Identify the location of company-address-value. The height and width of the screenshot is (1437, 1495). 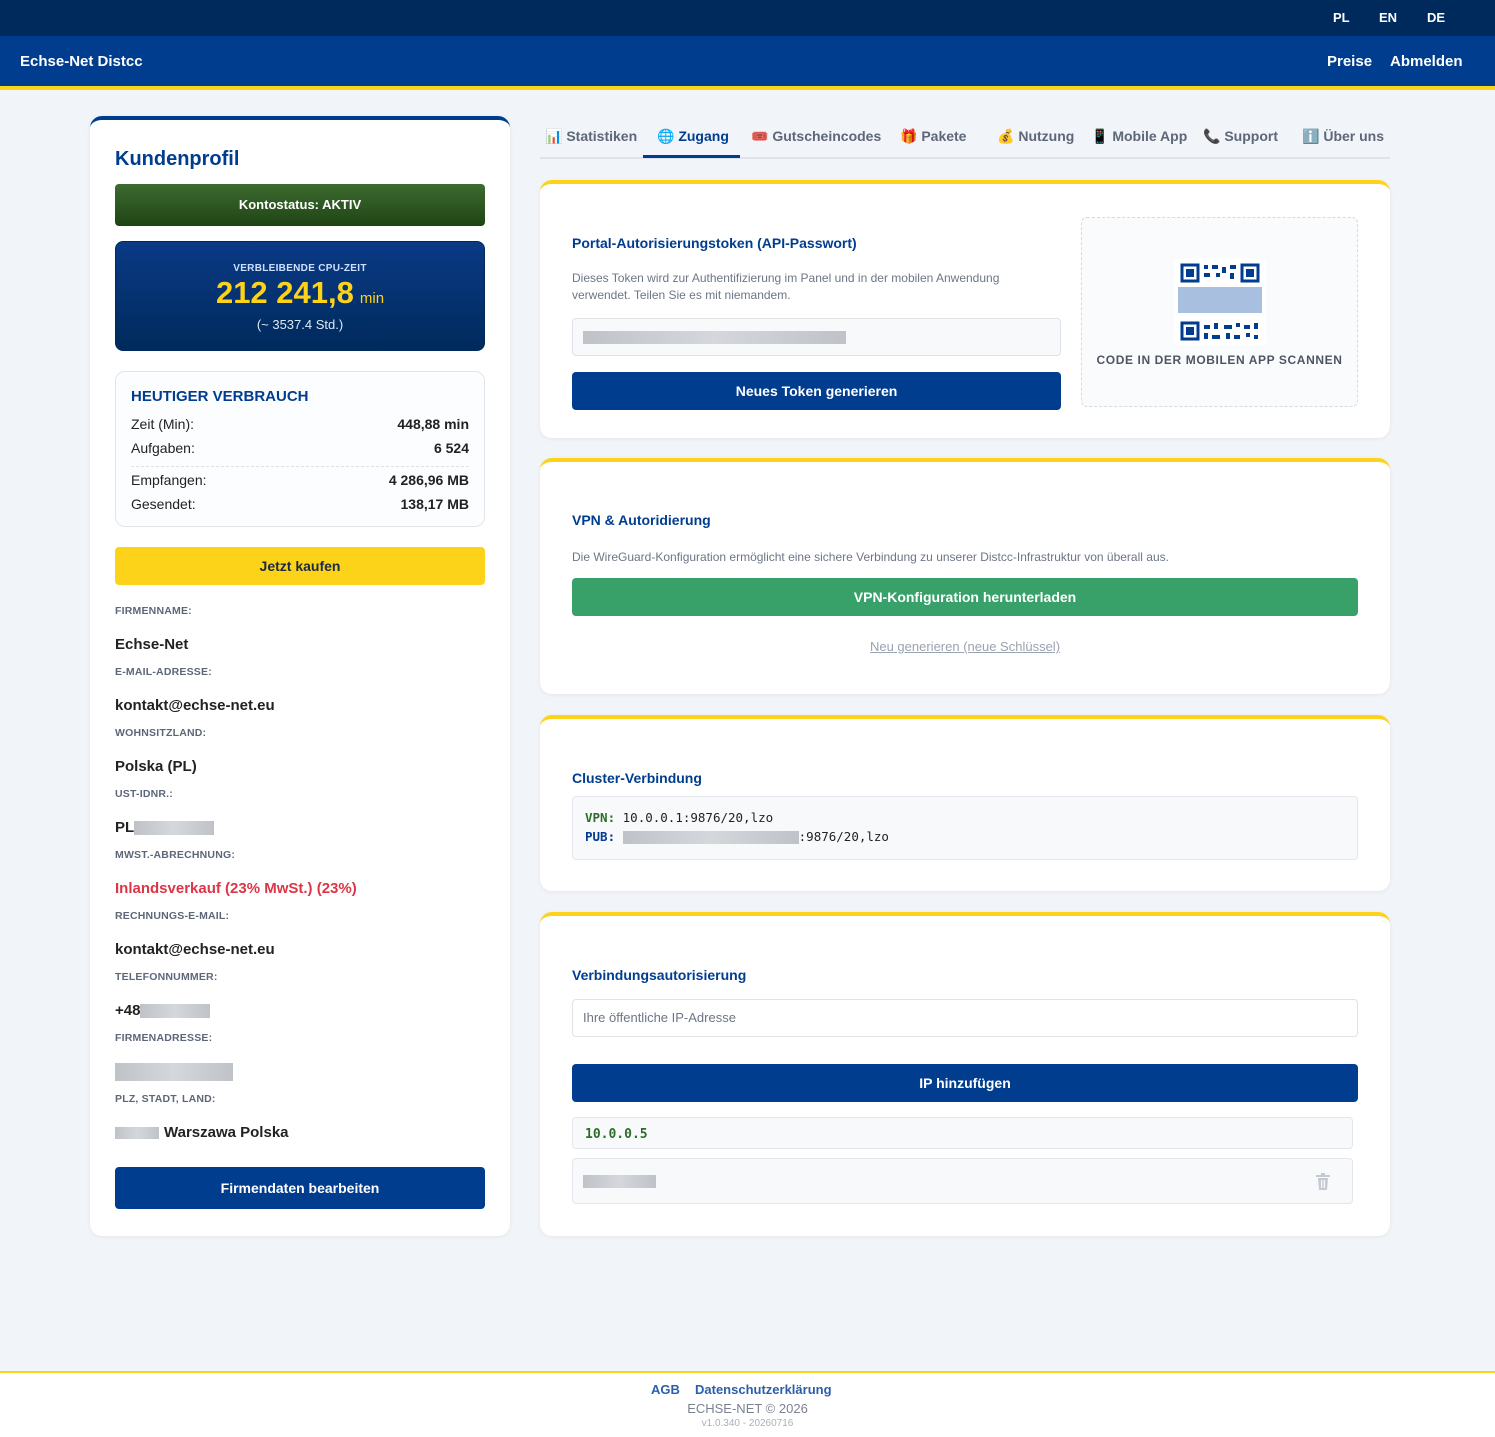
(174, 1072).